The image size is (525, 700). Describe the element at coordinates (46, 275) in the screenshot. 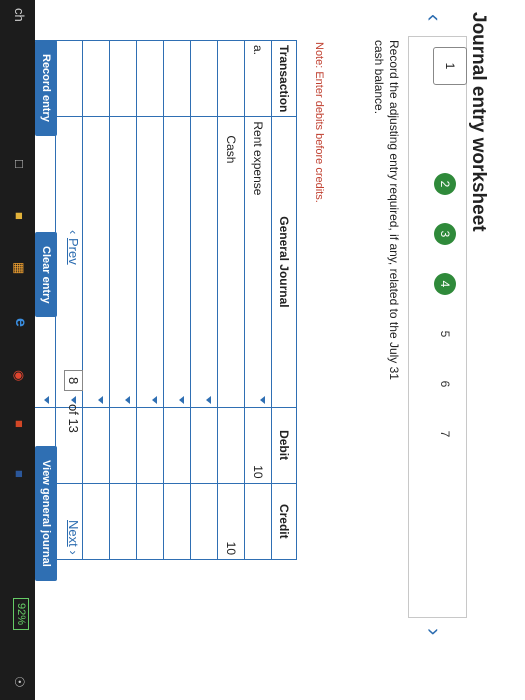

I see `clear-entry-button: Clear entry` at that location.